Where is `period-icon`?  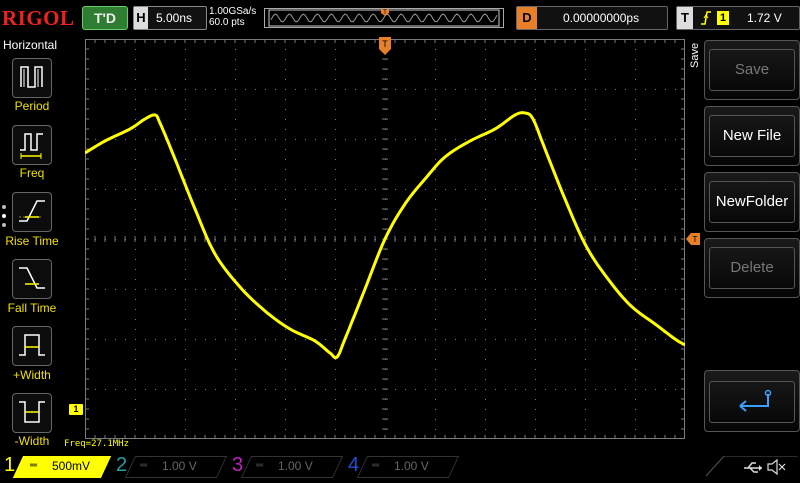 period-icon is located at coordinates (31, 77).